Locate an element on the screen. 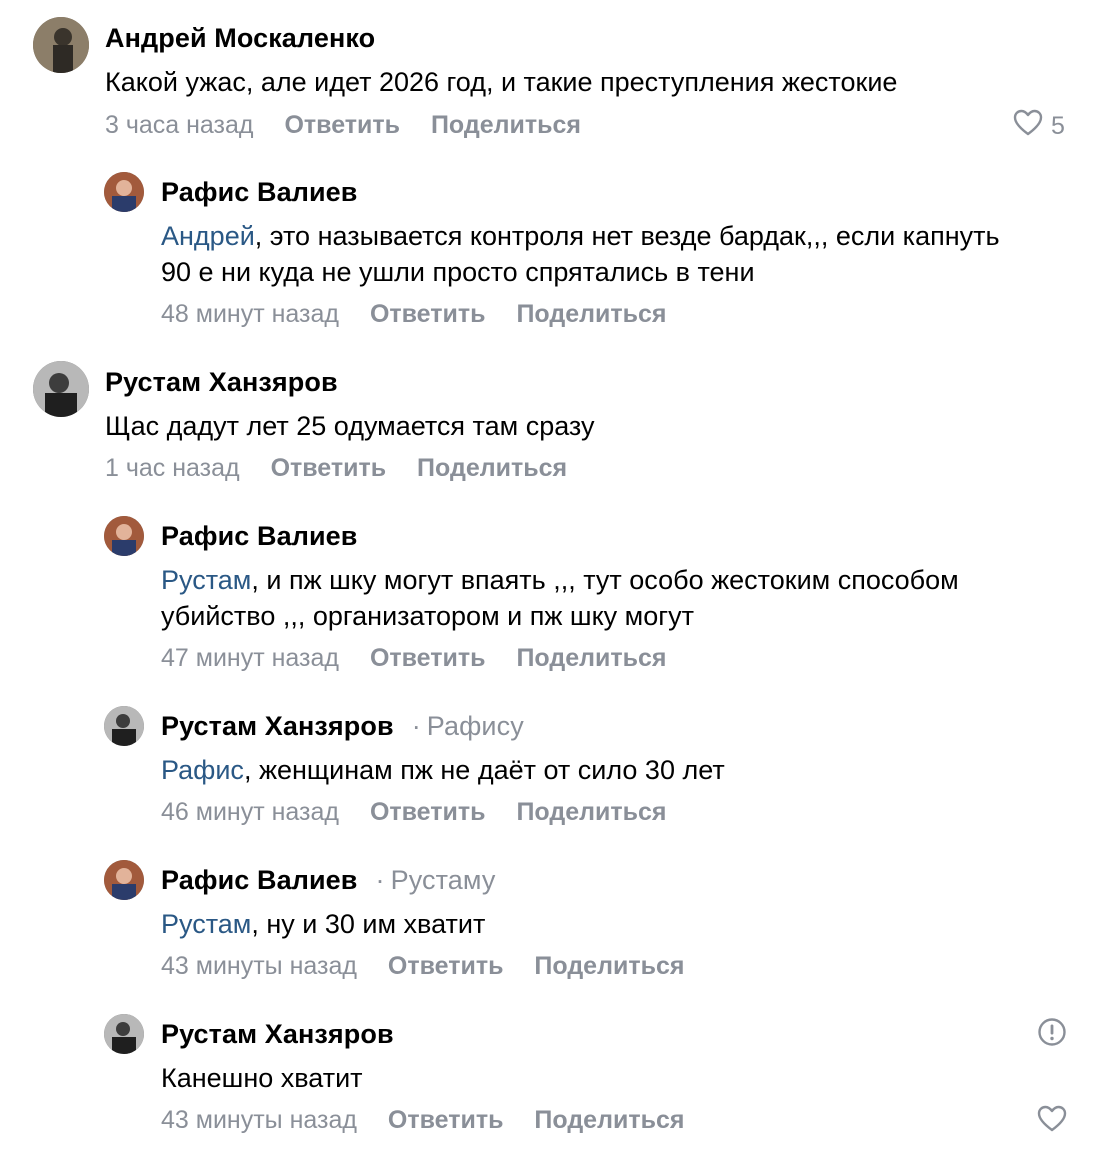 The width and height of the screenshot is (1104, 1150). reply-to-name: Рустаму is located at coordinates (443, 880).